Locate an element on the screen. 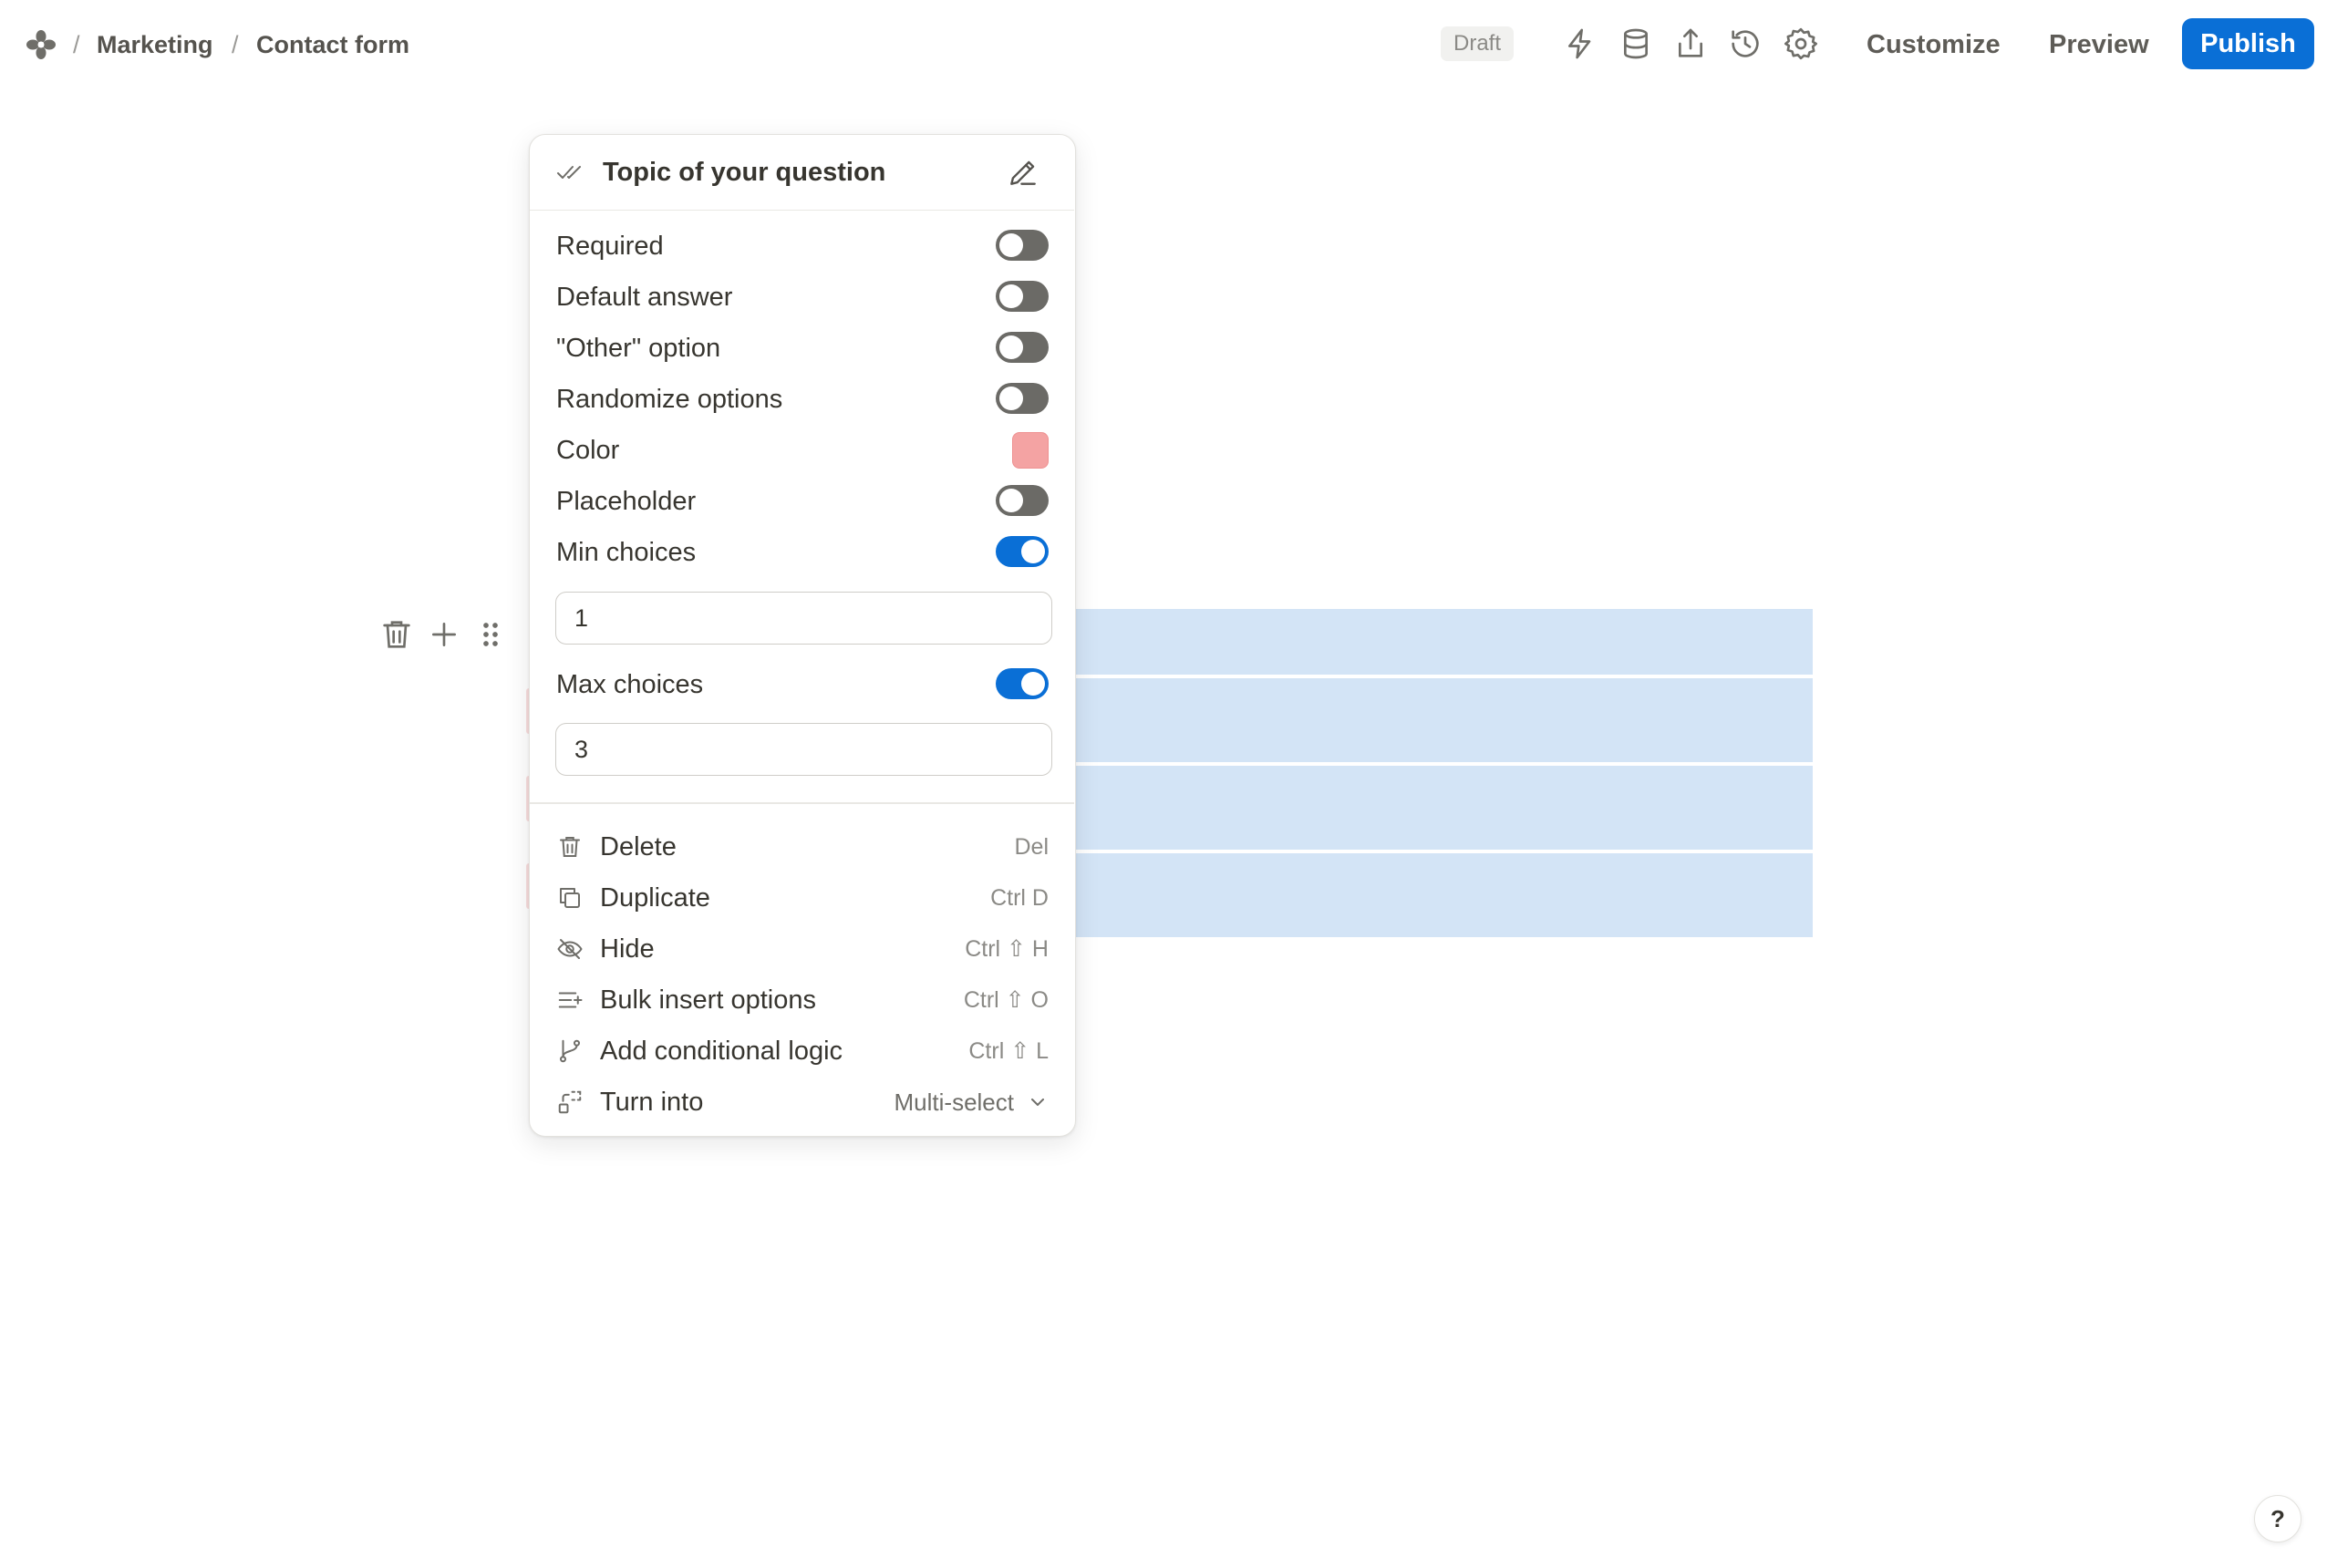 Image resolution: width=2327 pixels, height=1568 pixels. menu-divider is located at coordinates (802, 803).